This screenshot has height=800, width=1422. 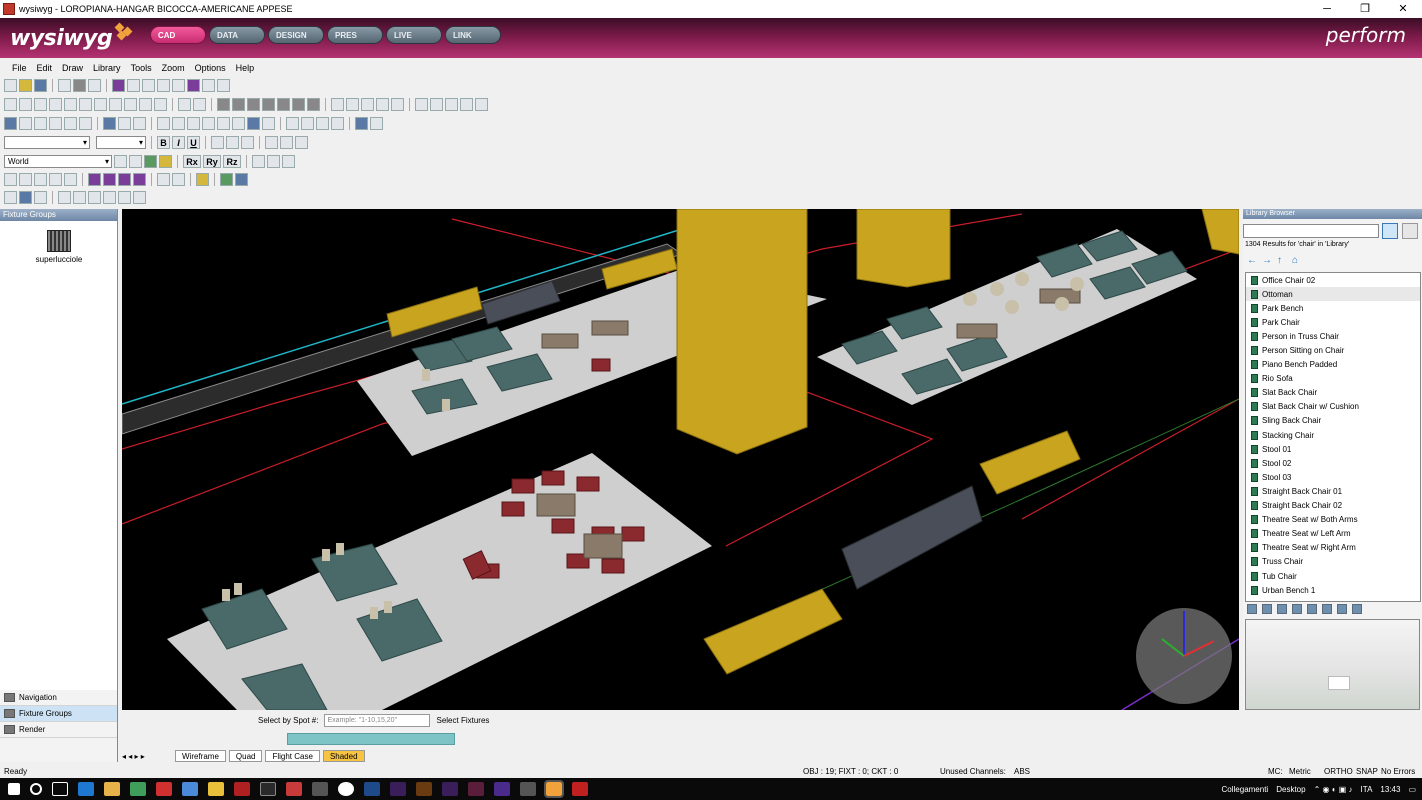 I want to click on print-preview-icon, so click(x=64, y=85).